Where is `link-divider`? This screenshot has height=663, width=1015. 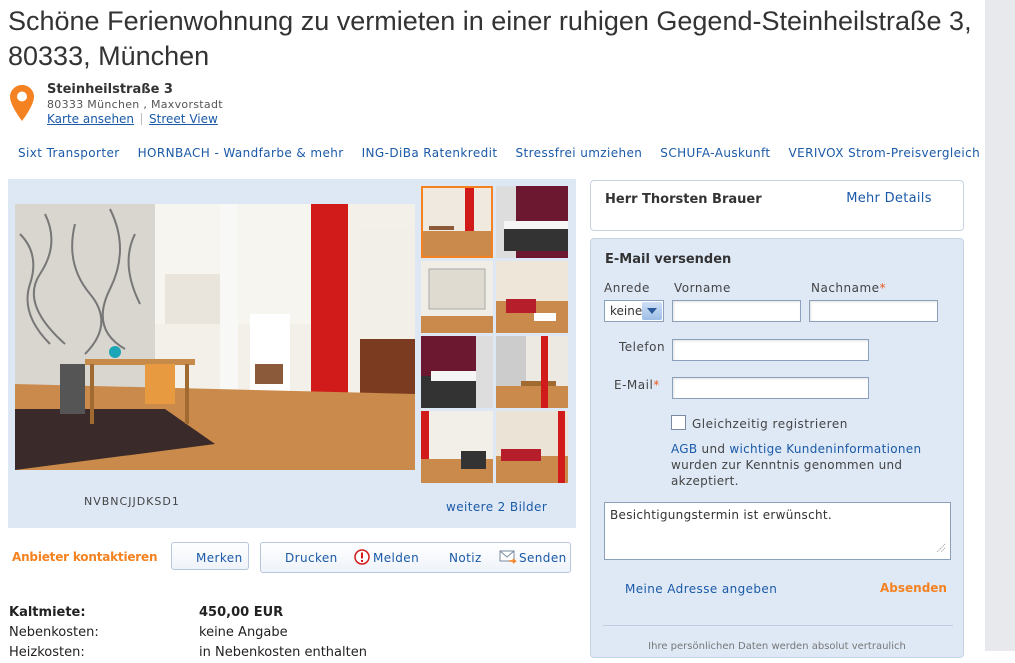 link-divider is located at coordinates (142, 119).